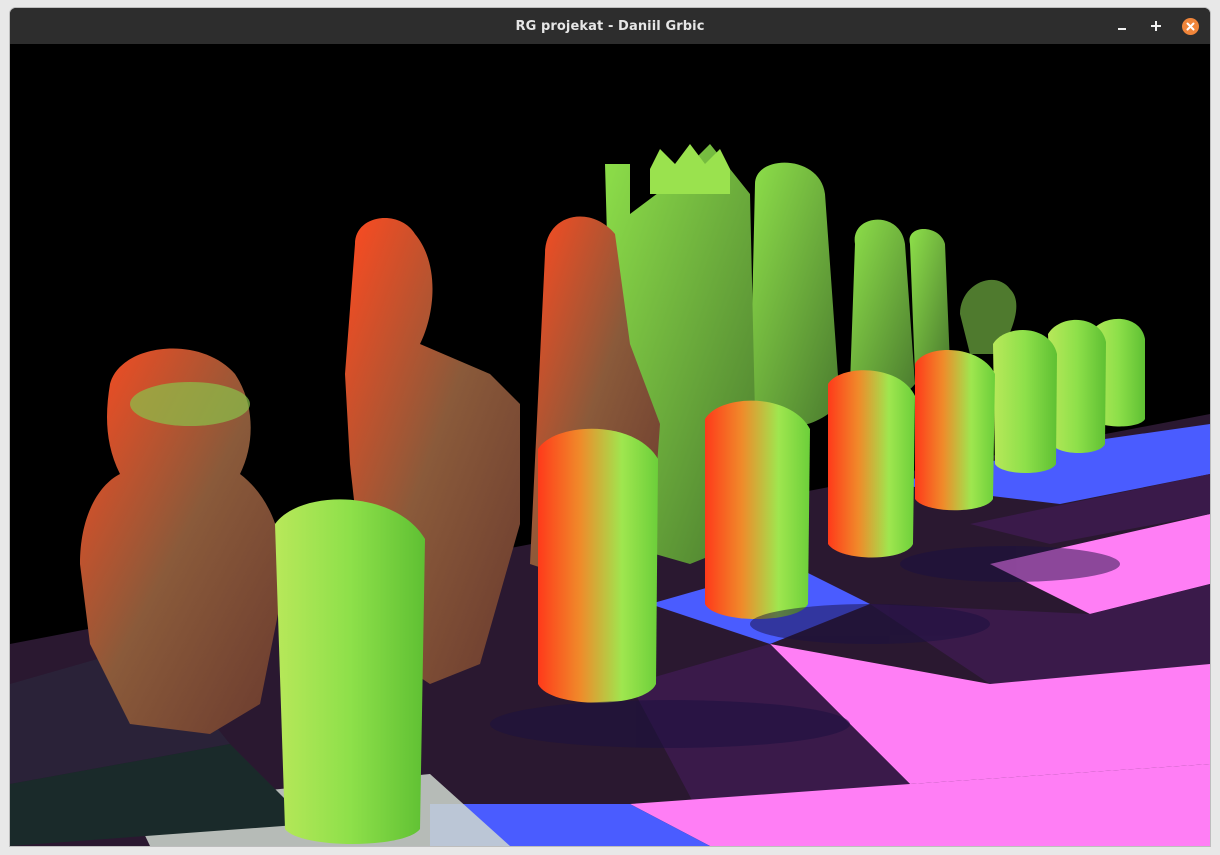 This screenshot has width=1220, height=855. Describe the element at coordinates (1122, 29) in the screenshot. I see `minimize-icon` at that location.